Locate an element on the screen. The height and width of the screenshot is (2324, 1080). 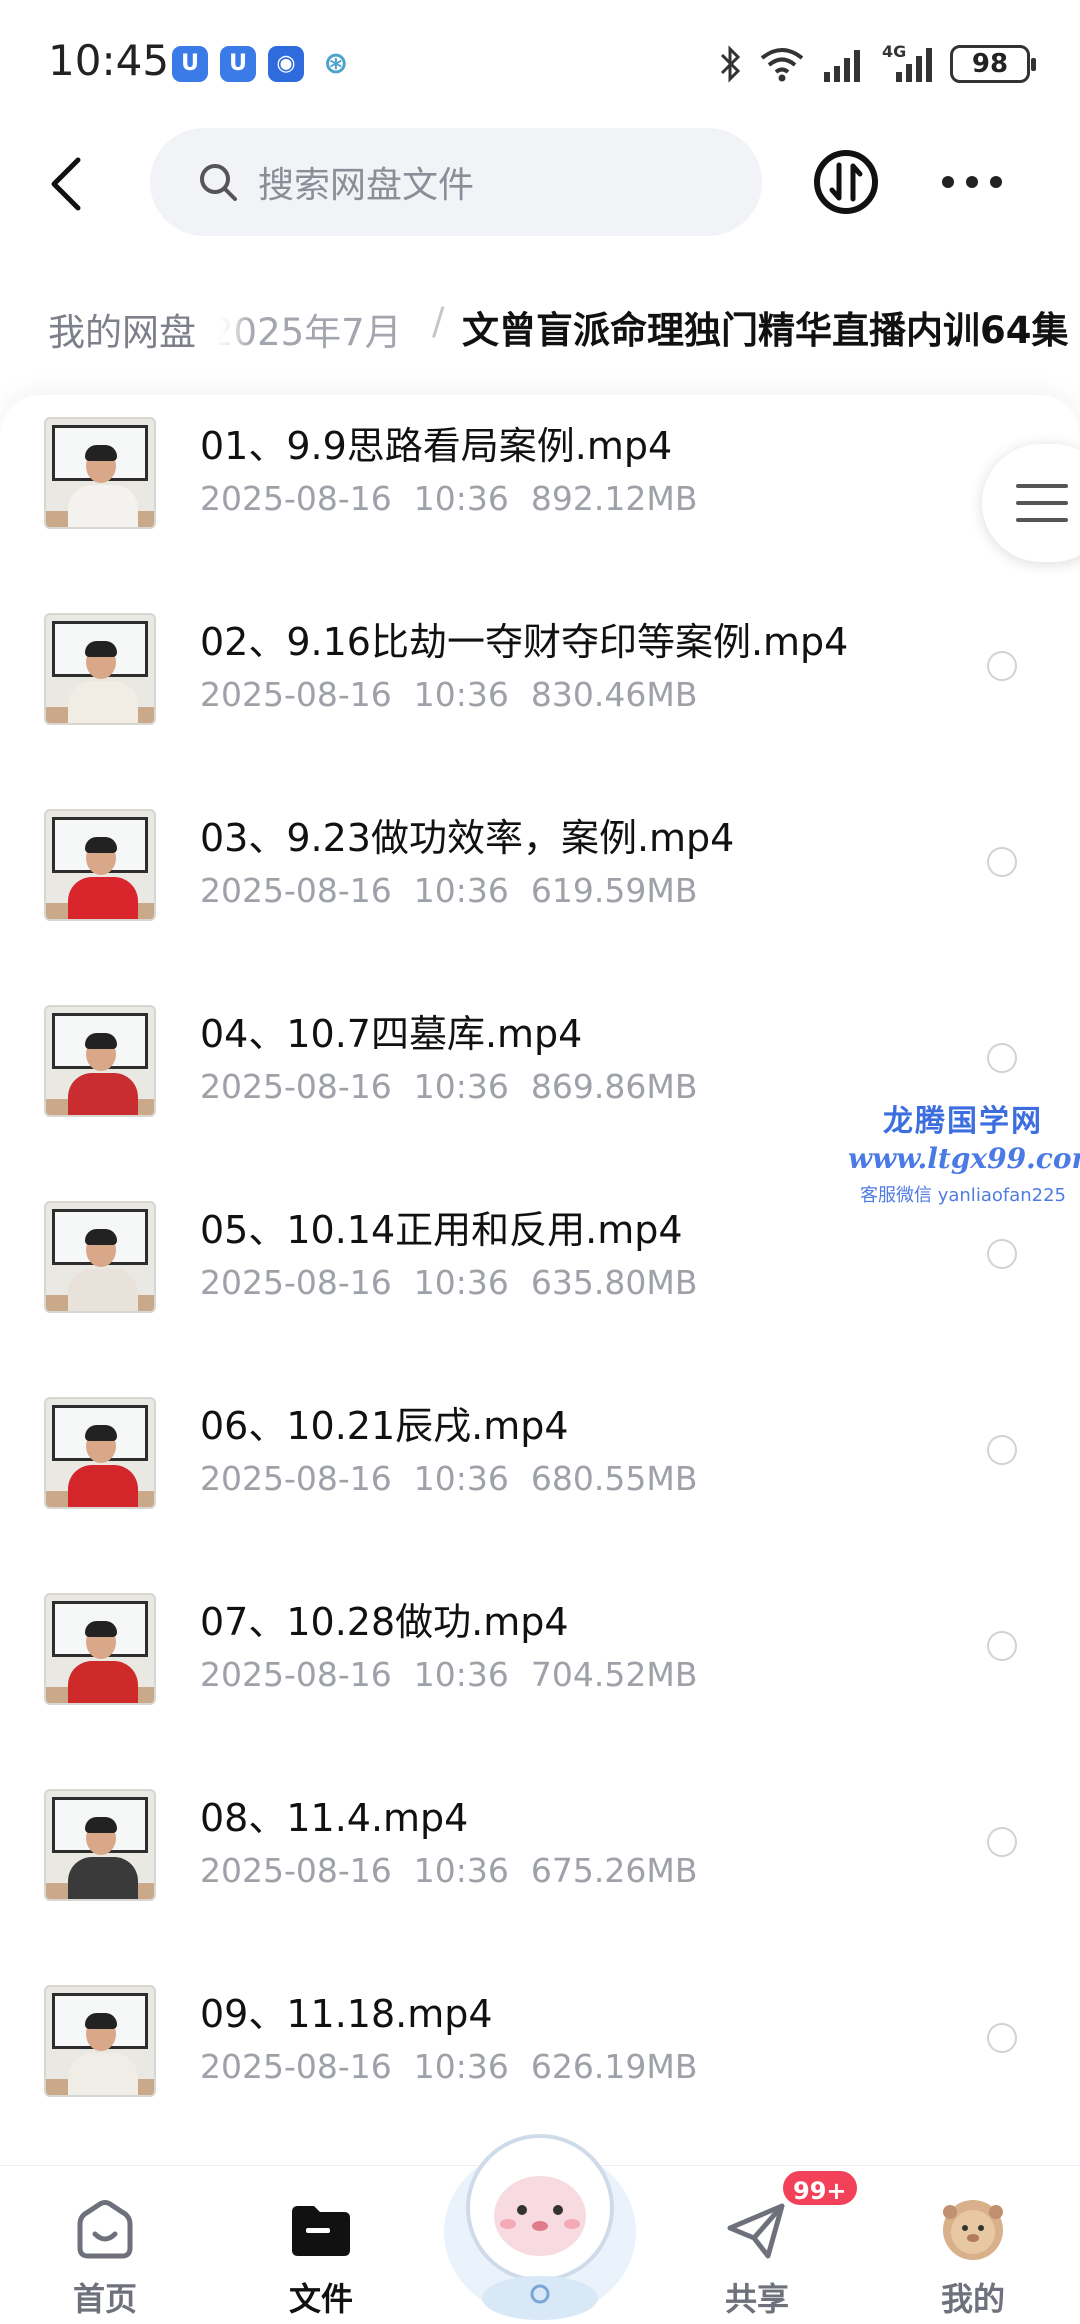
back-button is located at coordinates (66, 184).